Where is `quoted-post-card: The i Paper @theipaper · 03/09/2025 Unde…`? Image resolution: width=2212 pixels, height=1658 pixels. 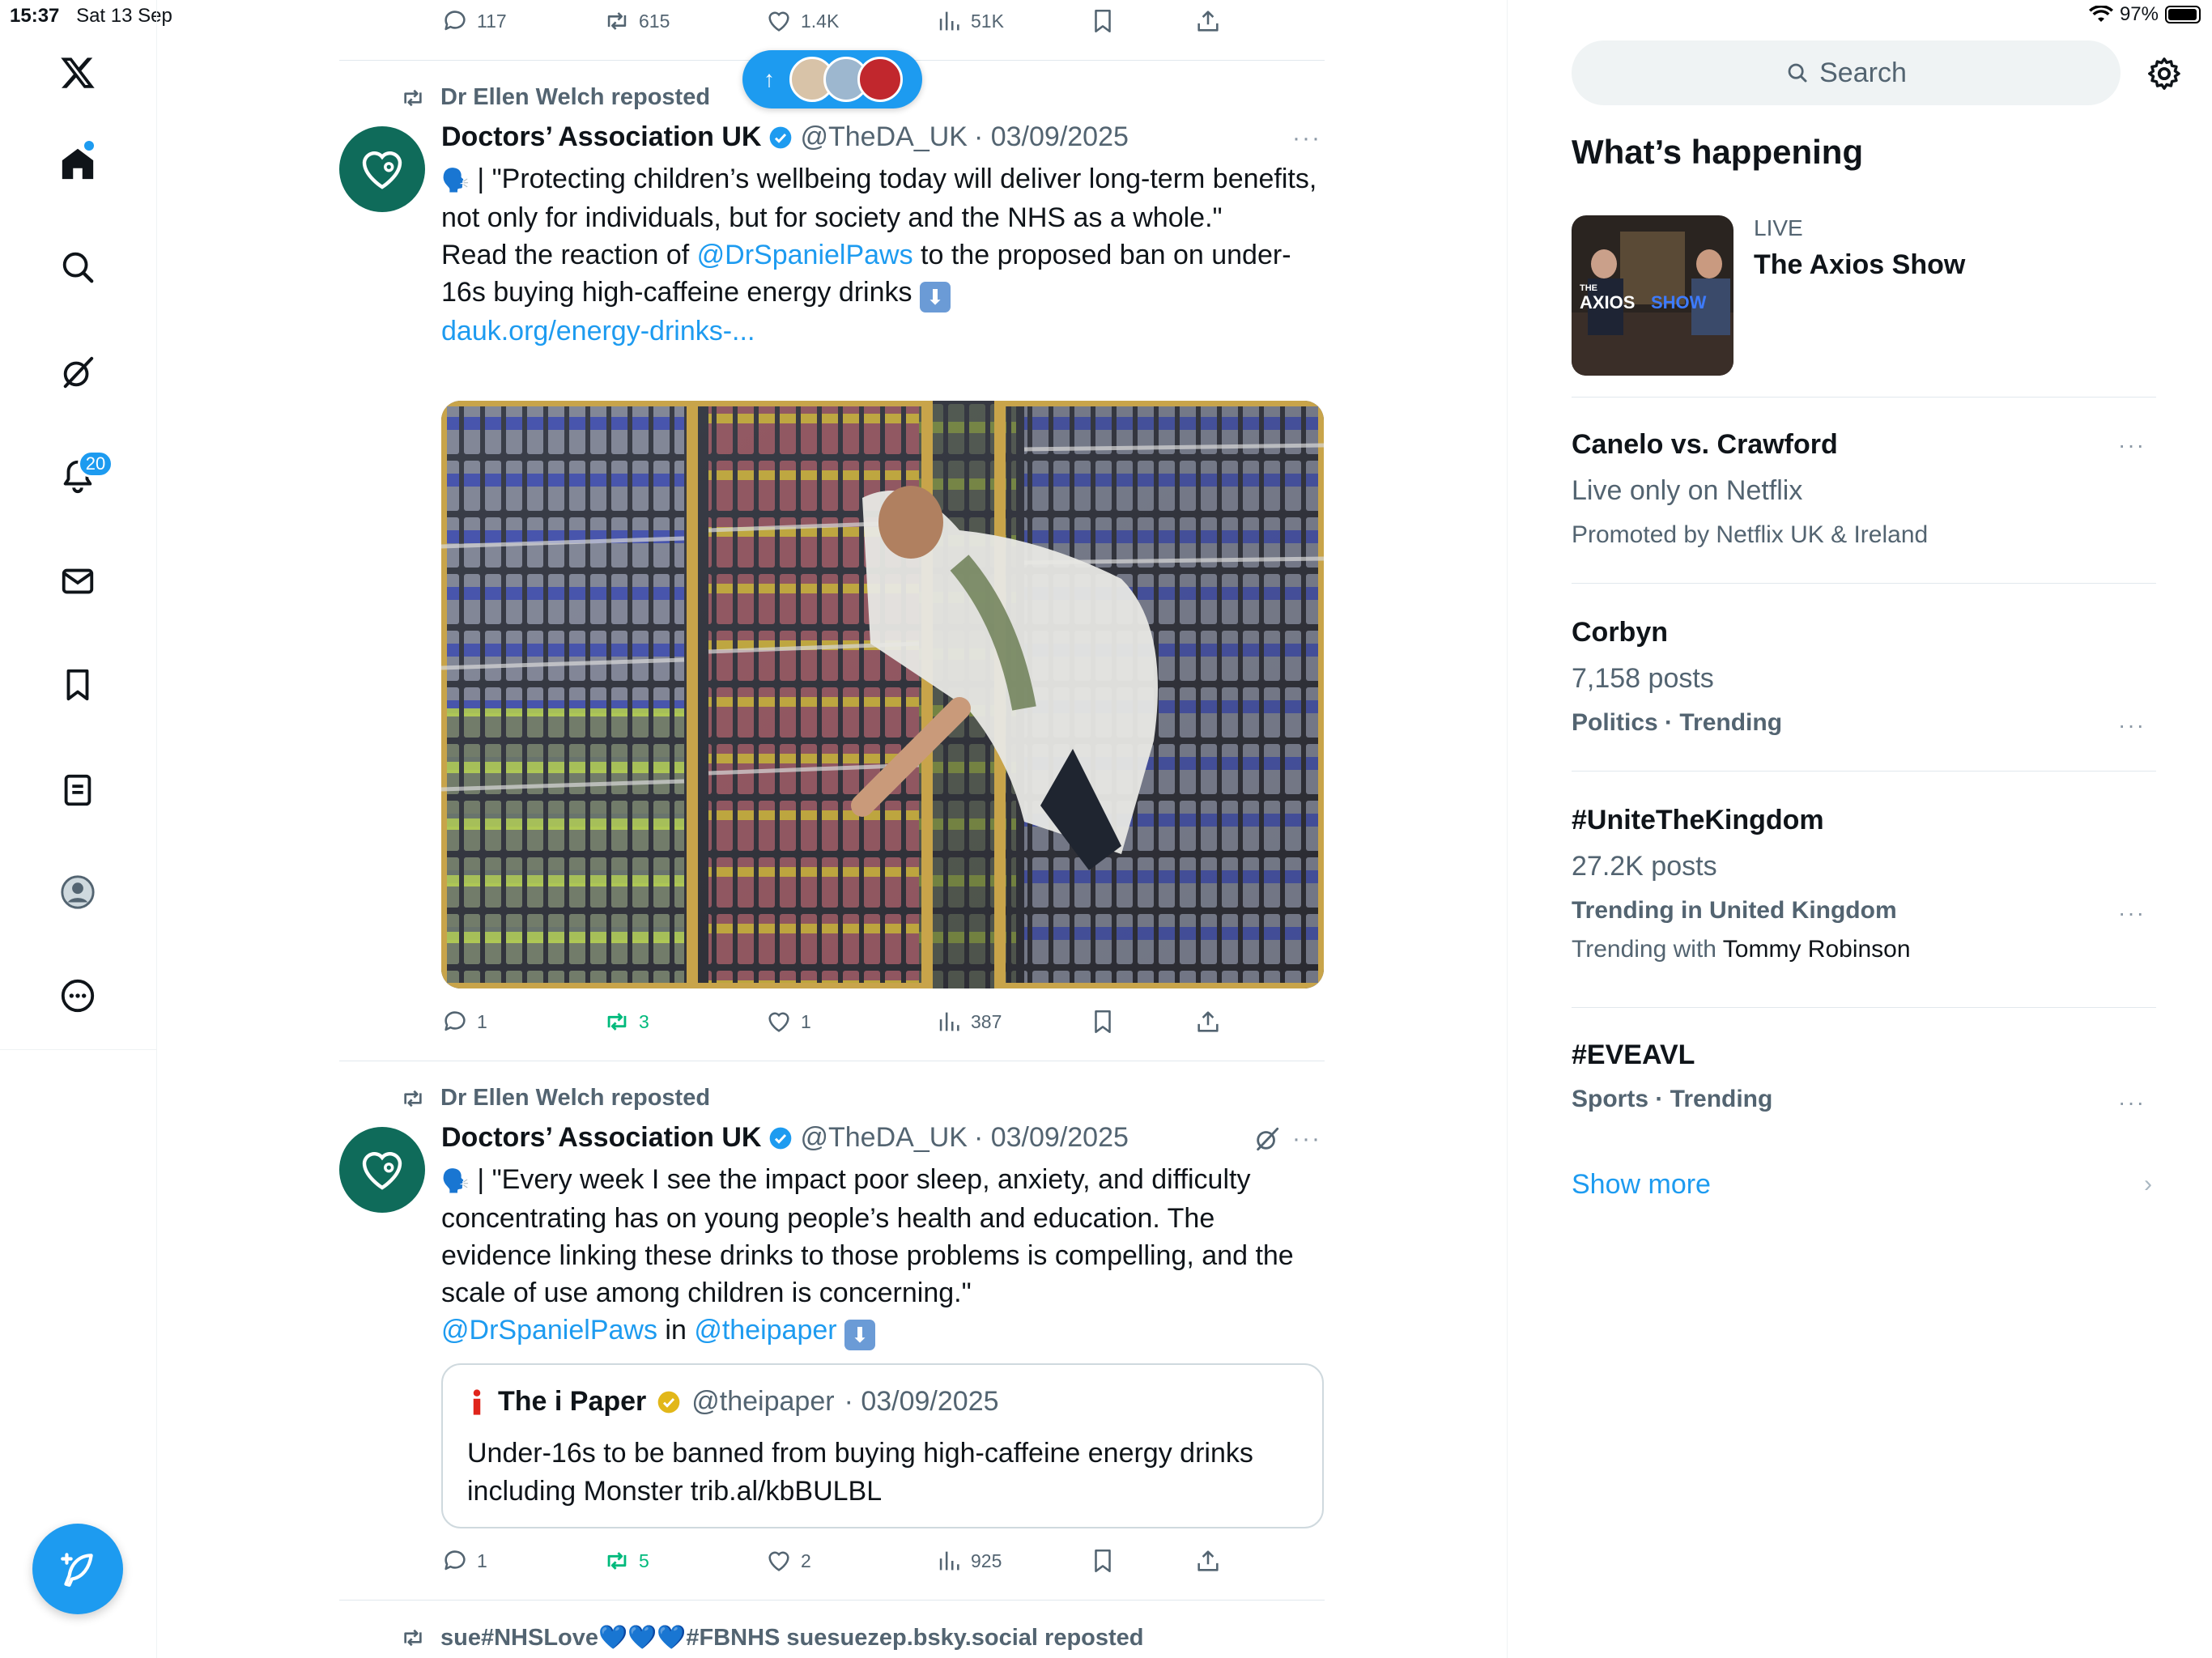
quoted-post-card: The i Paper @theipaper · 03/09/2025 Unde… is located at coordinates (883, 1445).